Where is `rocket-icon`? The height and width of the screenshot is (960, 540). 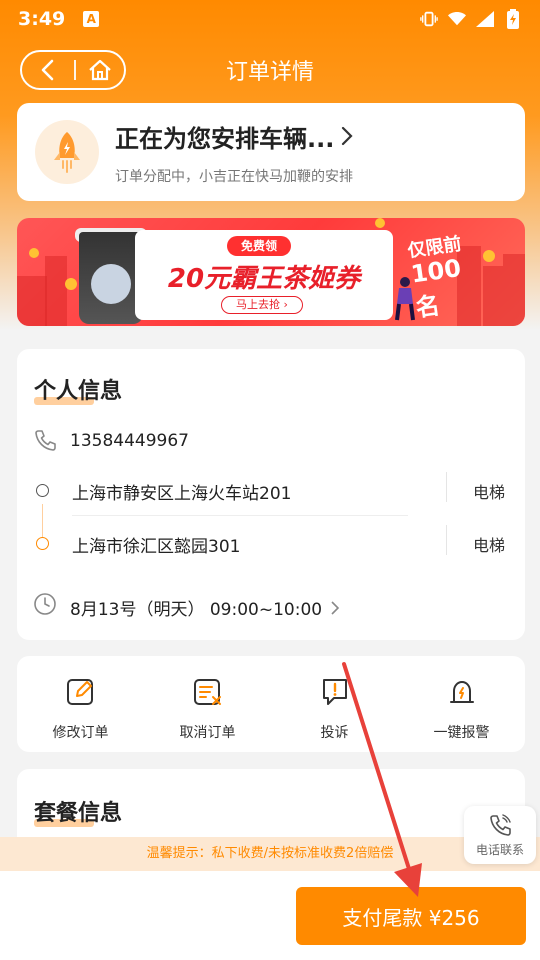
rocket-icon is located at coordinates (67, 152).